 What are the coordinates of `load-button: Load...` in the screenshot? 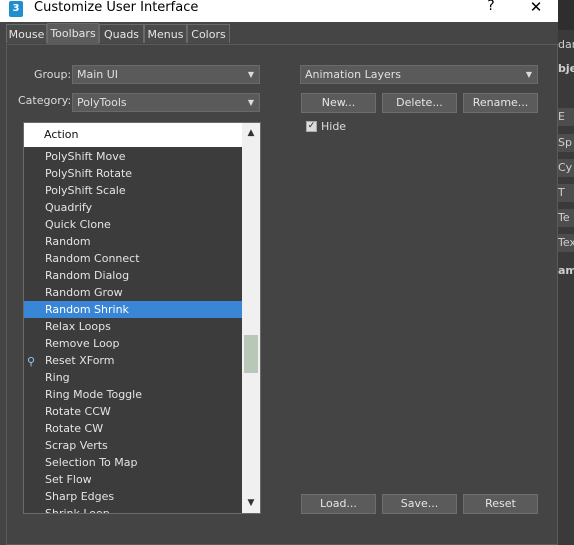 It's located at (338, 504).